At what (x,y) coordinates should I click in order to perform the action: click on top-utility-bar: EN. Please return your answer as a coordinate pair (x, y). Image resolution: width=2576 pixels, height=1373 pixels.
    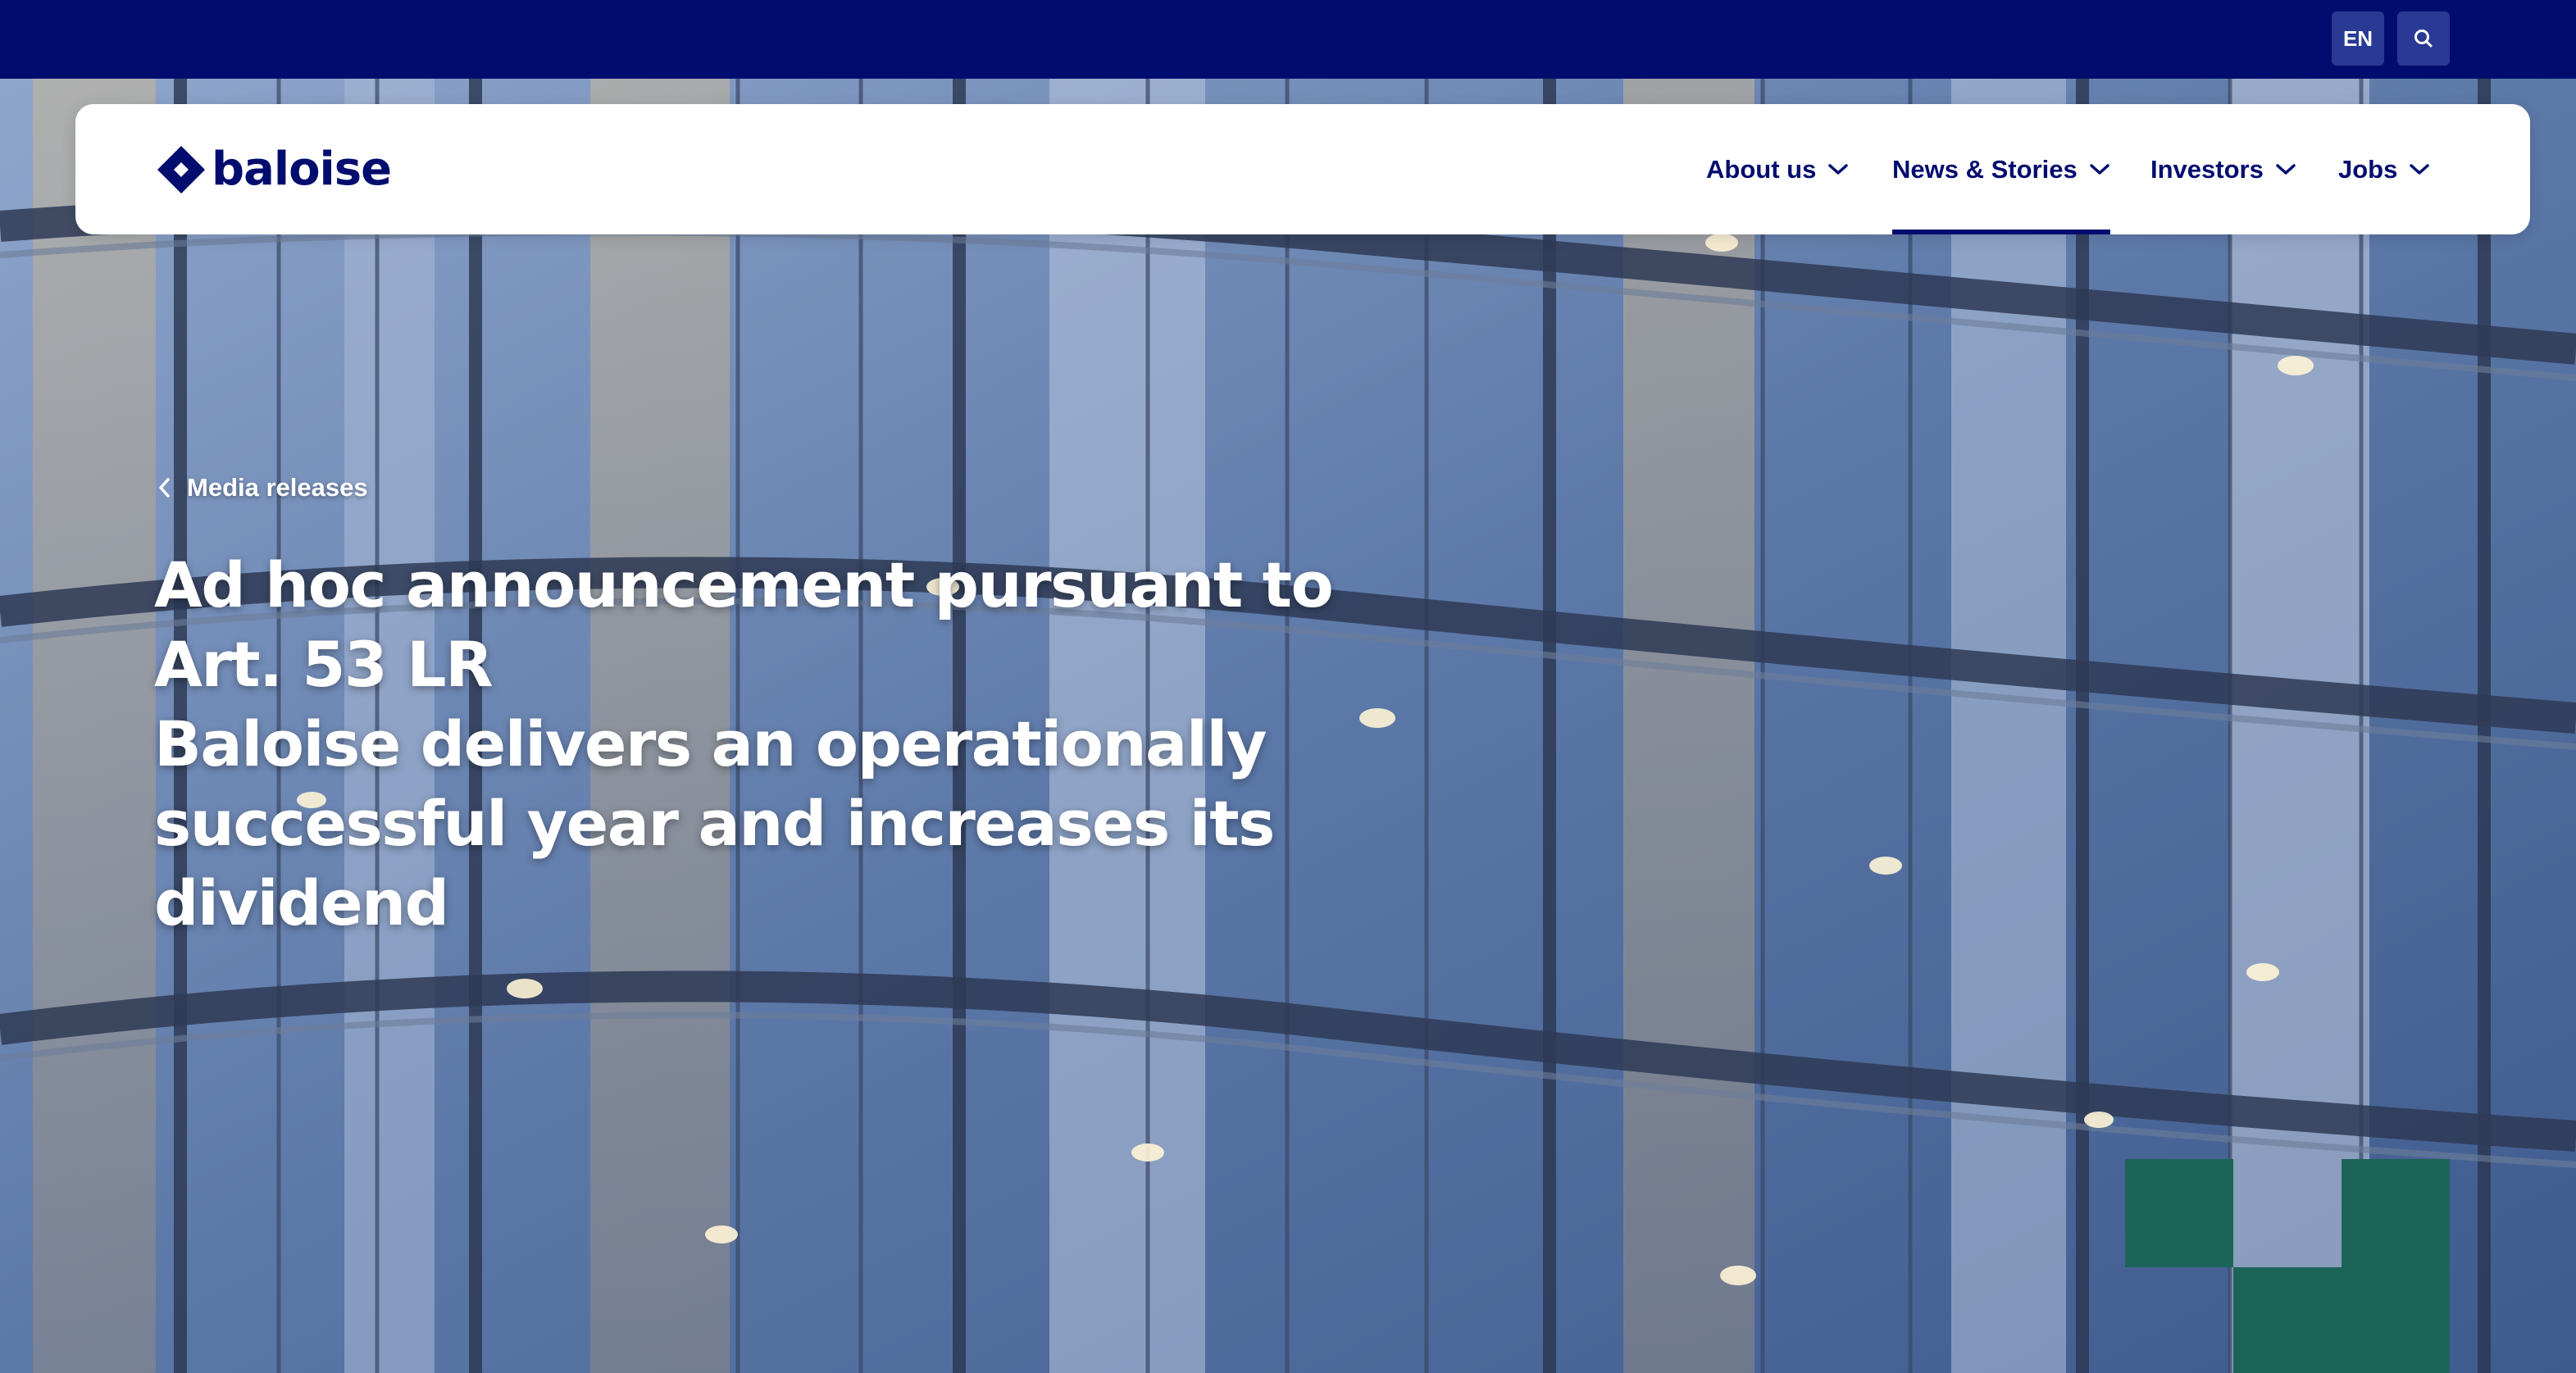
    Looking at the image, I should click on (1288, 39).